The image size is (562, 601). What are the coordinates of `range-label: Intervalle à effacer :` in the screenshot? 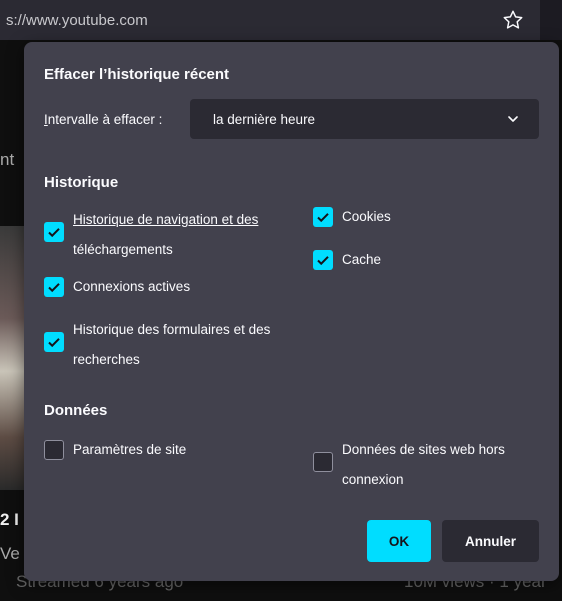 It's located at (103, 119).